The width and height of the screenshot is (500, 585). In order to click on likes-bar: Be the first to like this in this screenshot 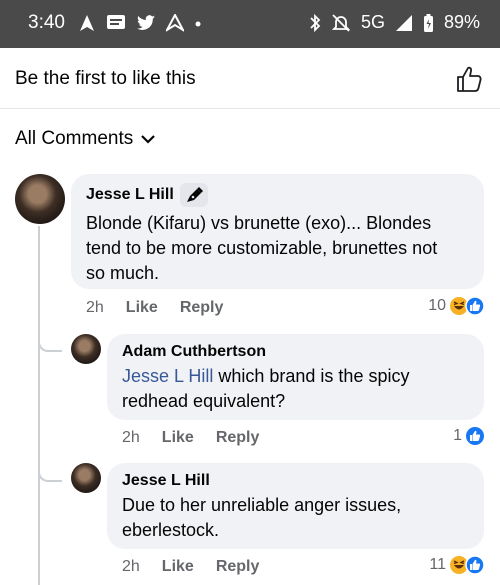, I will do `click(250, 78)`.